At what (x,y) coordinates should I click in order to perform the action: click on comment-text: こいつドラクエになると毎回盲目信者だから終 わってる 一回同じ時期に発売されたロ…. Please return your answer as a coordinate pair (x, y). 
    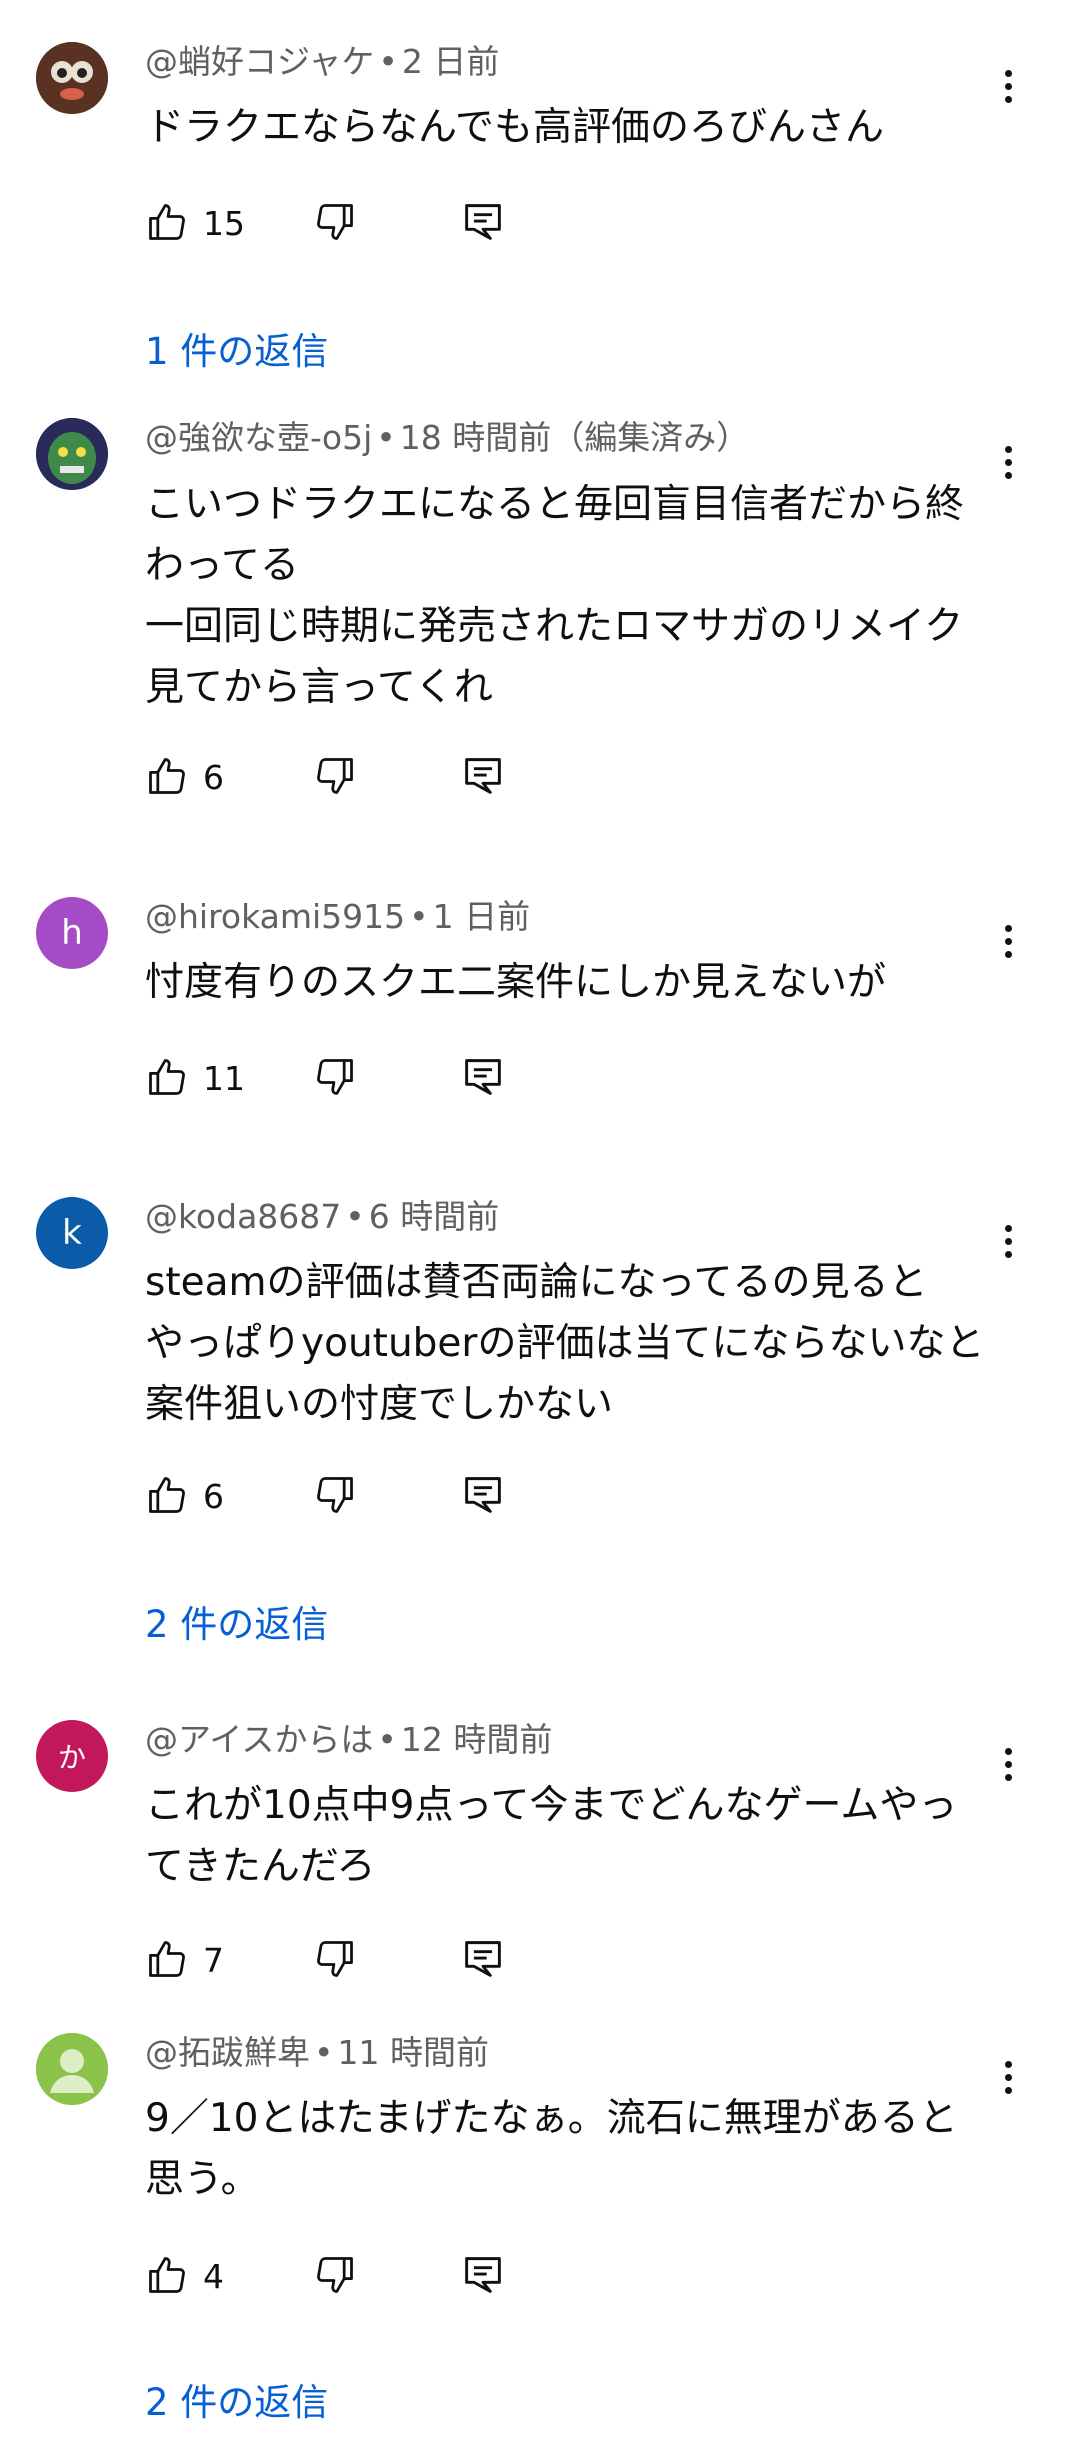
    Looking at the image, I should click on (555, 596).